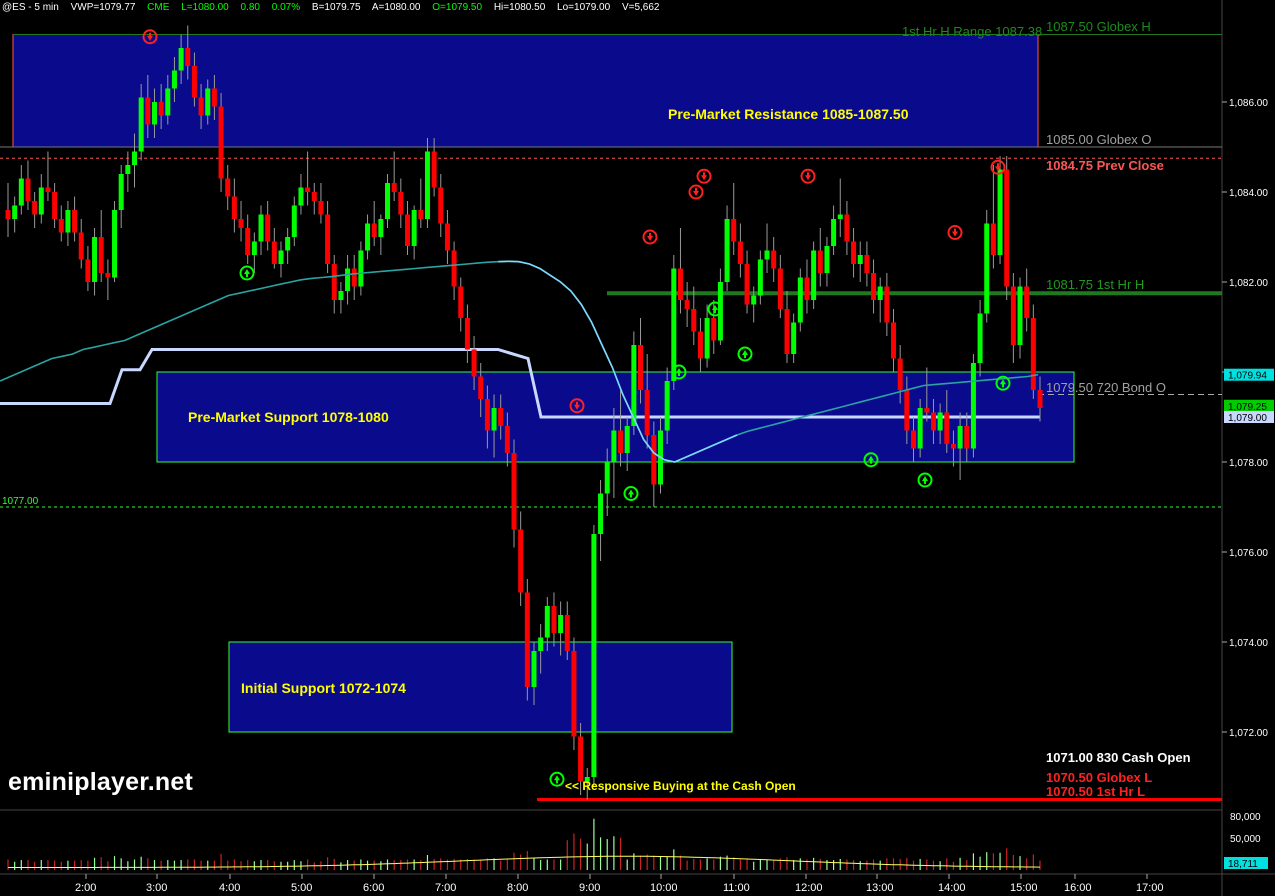  What do you see at coordinates (952, 888) in the screenshot?
I see `time-tick-label: 14:00` at bounding box center [952, 888].